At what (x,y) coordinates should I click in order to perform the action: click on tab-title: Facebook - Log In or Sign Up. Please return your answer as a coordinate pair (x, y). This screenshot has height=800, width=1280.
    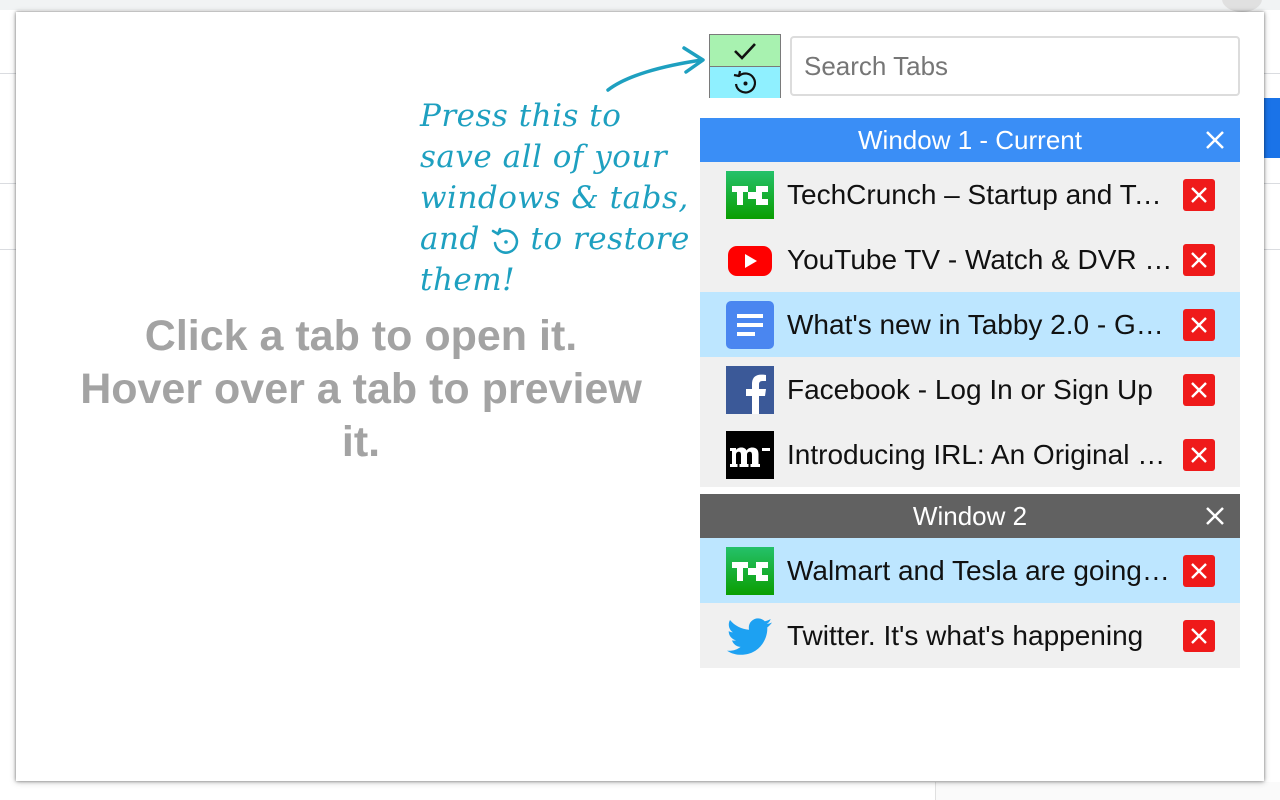
    Looking at the image, I should click on (970, 389).